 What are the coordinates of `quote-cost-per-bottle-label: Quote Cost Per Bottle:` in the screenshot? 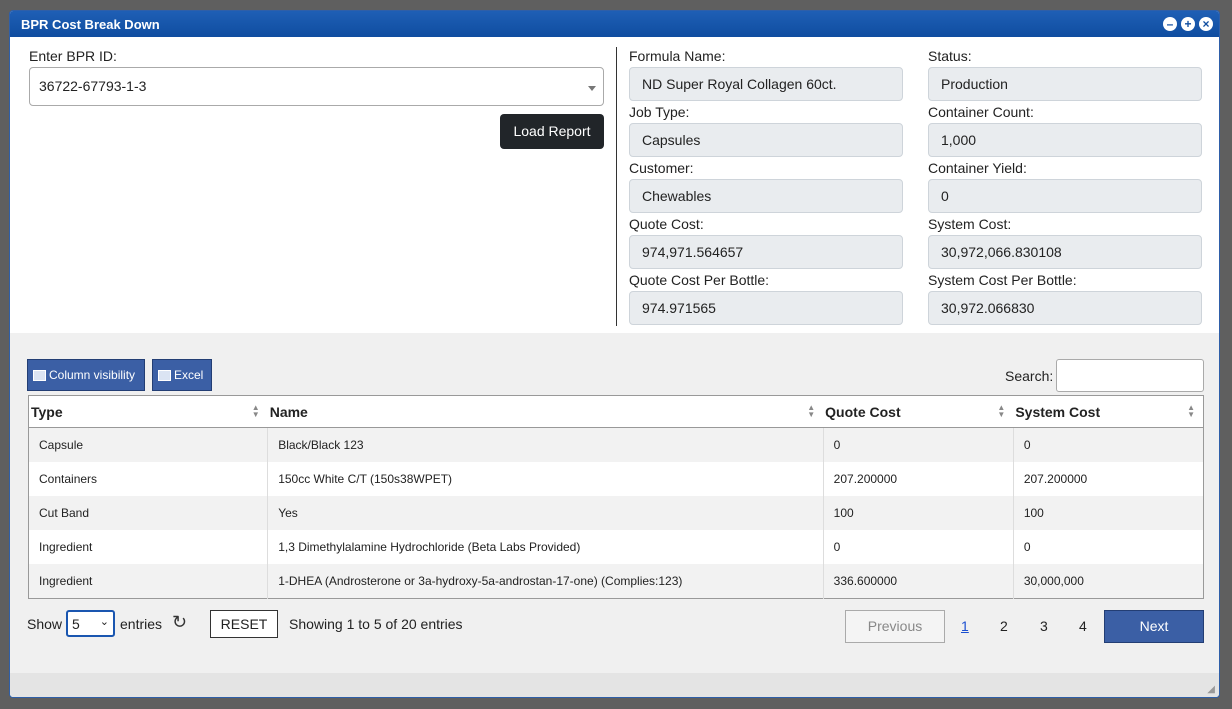 It's located at (699, 280).